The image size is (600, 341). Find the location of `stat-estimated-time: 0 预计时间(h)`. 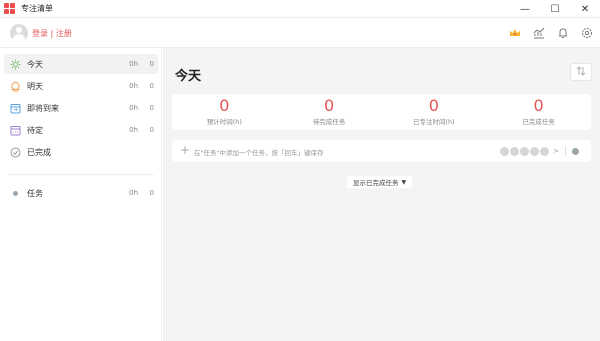

stat-estimated-time: 0 预计时间(h) is located at coordinates (224, 112).